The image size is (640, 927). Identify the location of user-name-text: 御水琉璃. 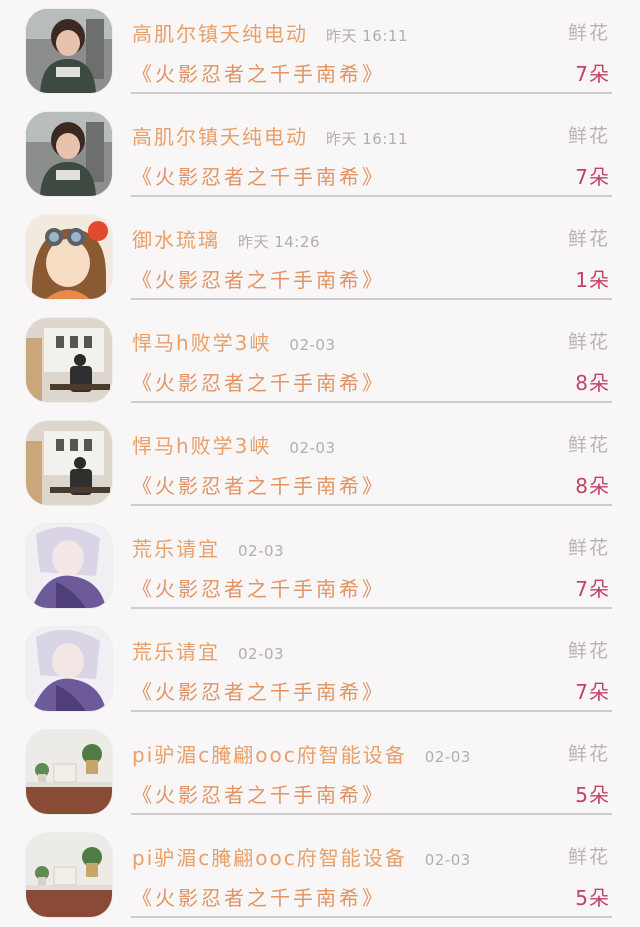
(176, 240).